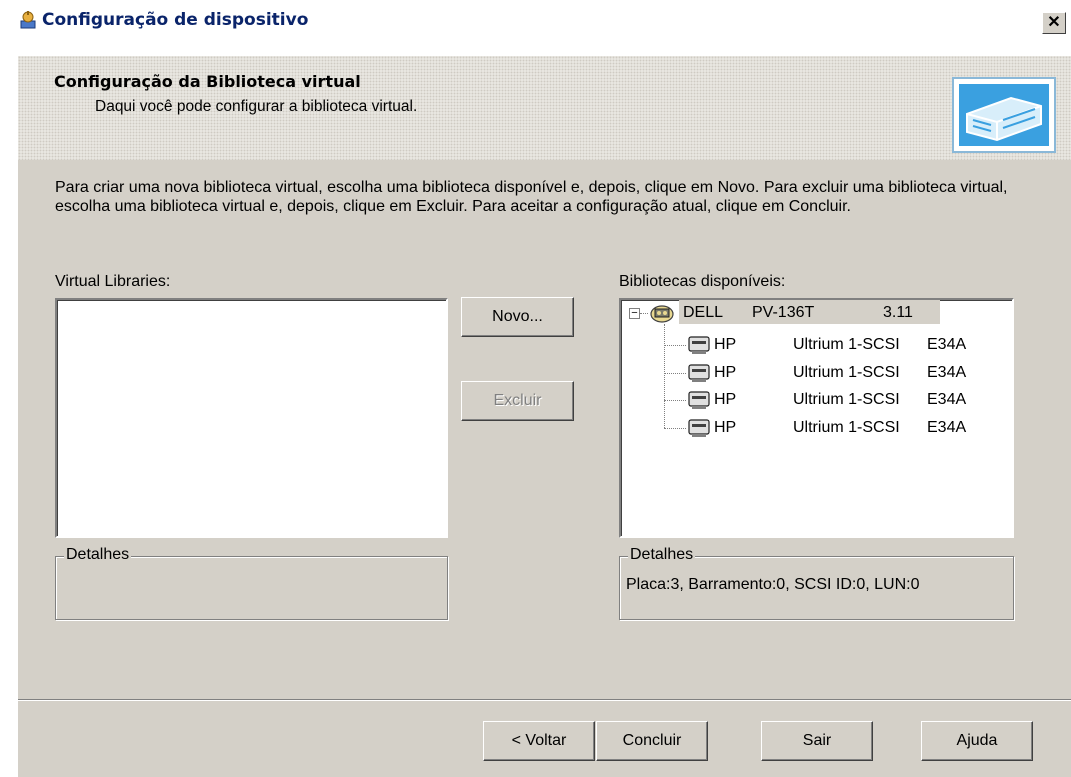 This screenshot has width=1071, height=777. What do you see at coordinates (703, 312) in the screenshot?
I see `library-vendor: DELL` at bounding box center [703, 312].